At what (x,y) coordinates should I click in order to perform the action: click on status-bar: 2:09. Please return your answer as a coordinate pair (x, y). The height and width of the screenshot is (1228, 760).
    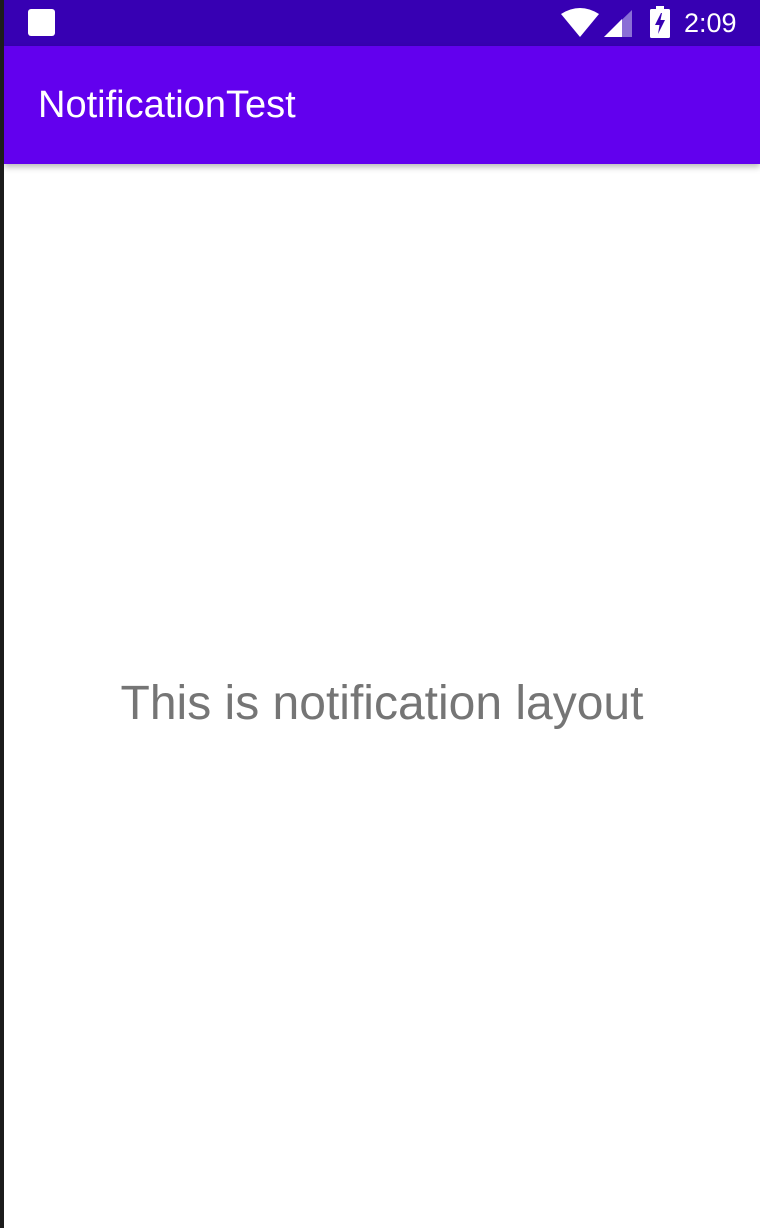
    Looking at the image, I should click on (382, 23).